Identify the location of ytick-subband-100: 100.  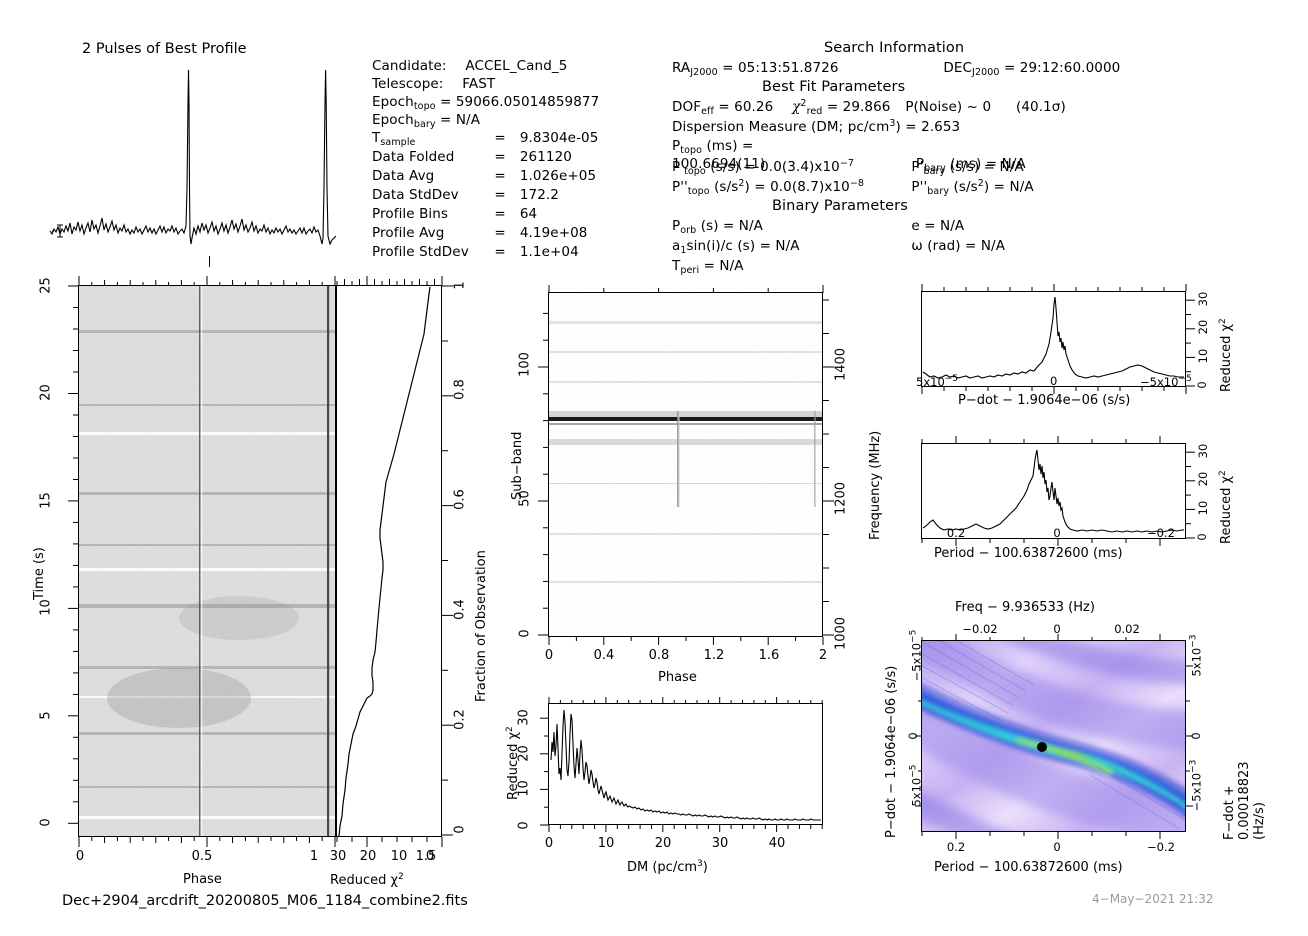
(525, 364).